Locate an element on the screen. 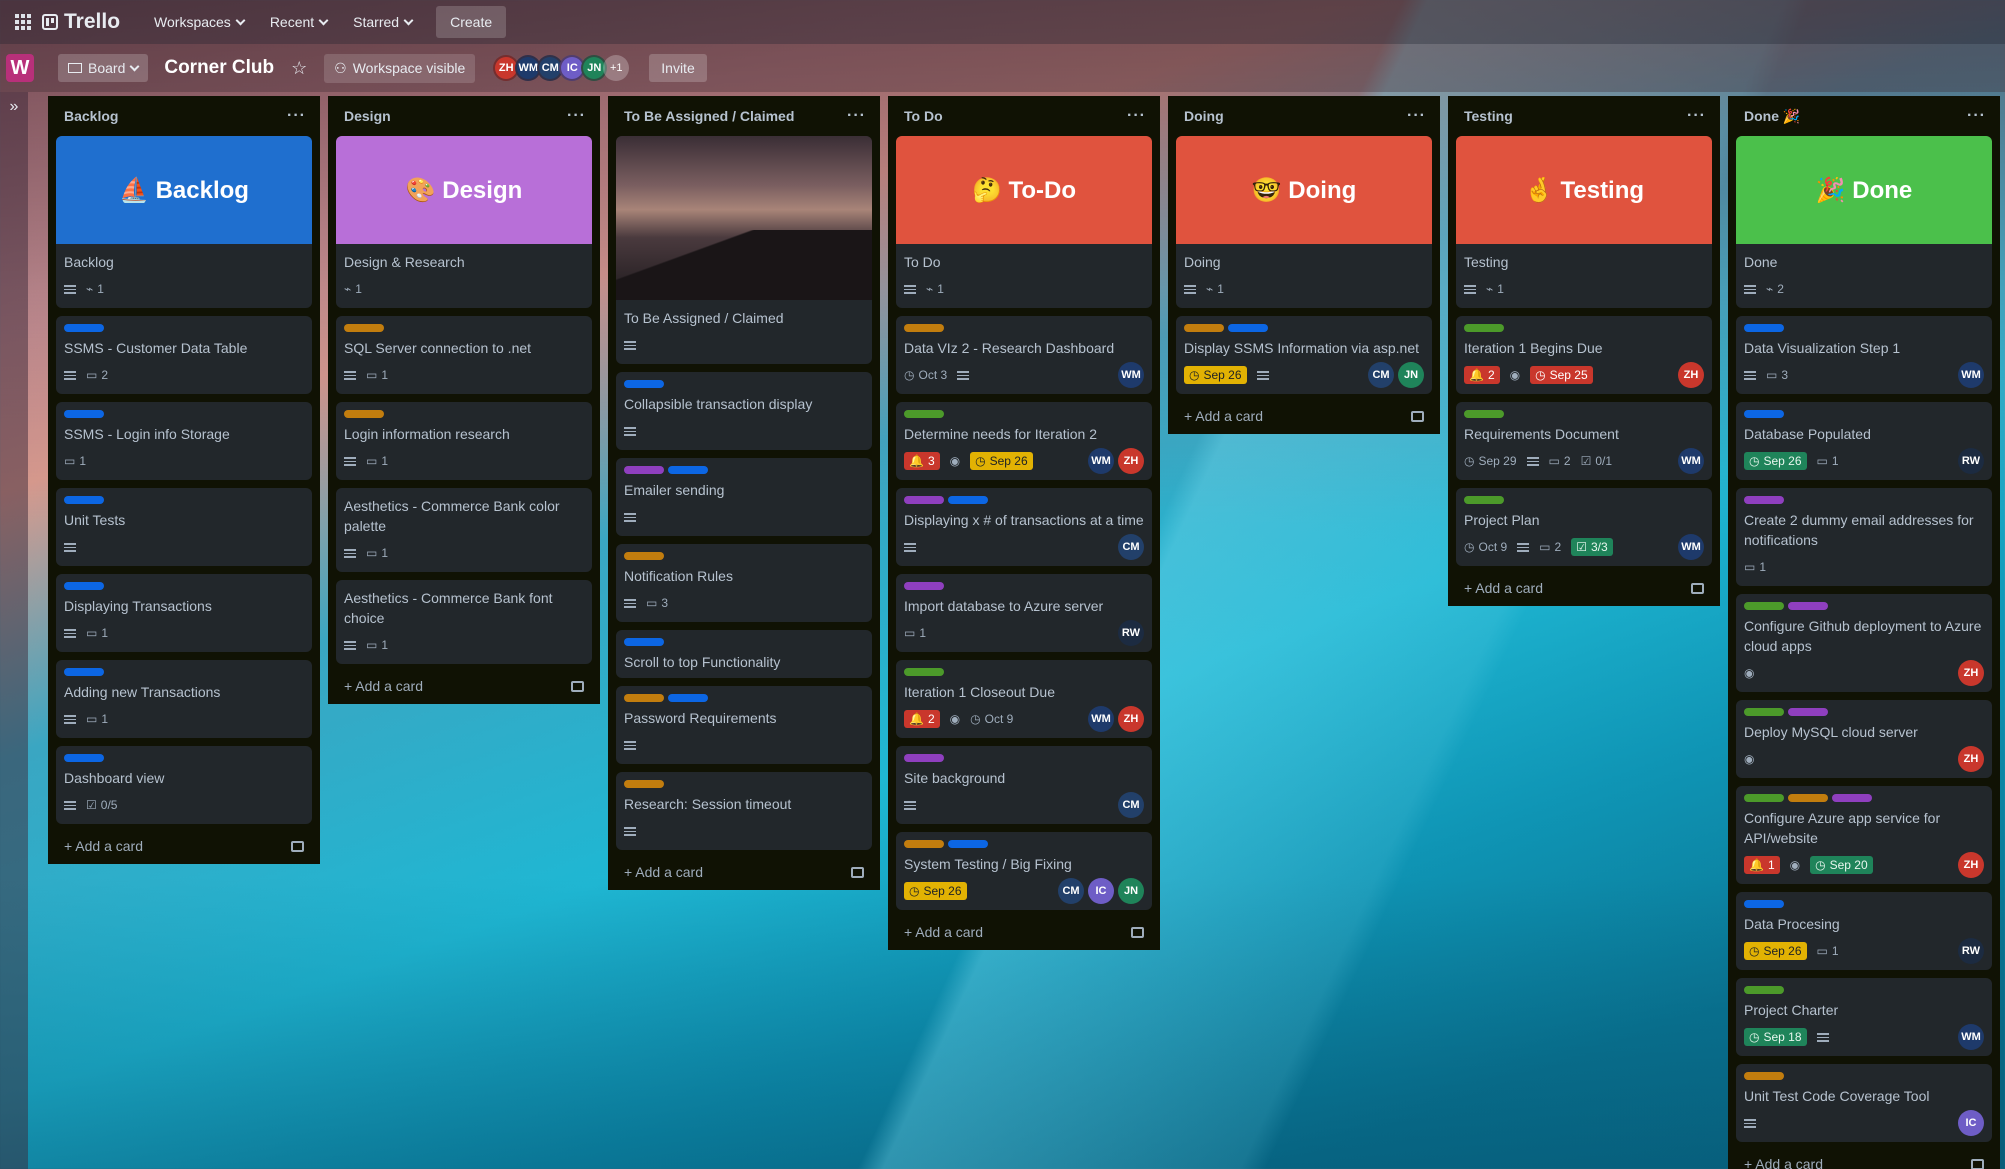  card: Displaying Transactions ▭ 1 is located at coordinates (184, 613).